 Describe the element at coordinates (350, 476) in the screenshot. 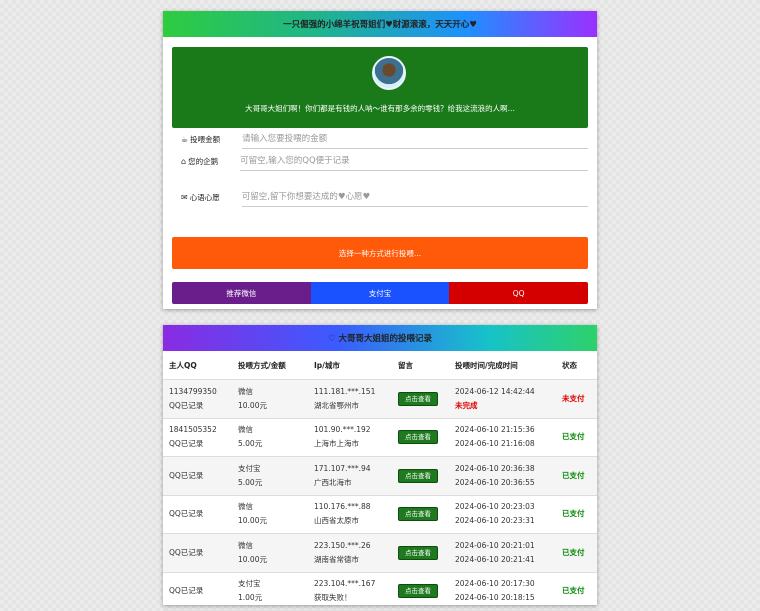

I see `cell-ip: 171.107.***.94 广西北海市` at that location.